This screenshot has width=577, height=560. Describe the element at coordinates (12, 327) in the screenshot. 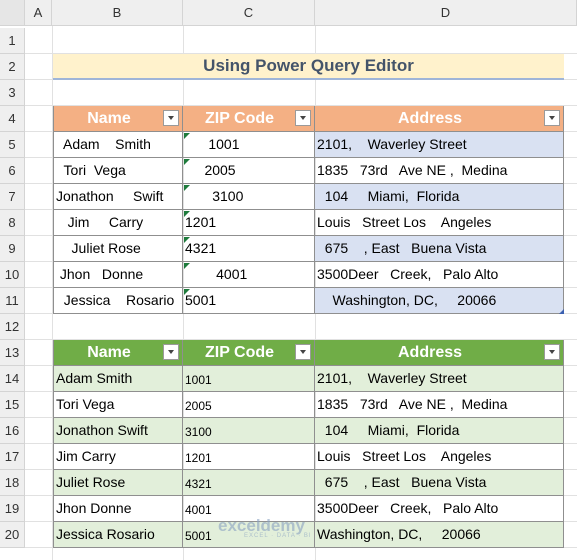

I see `row-header: 12` at that location.